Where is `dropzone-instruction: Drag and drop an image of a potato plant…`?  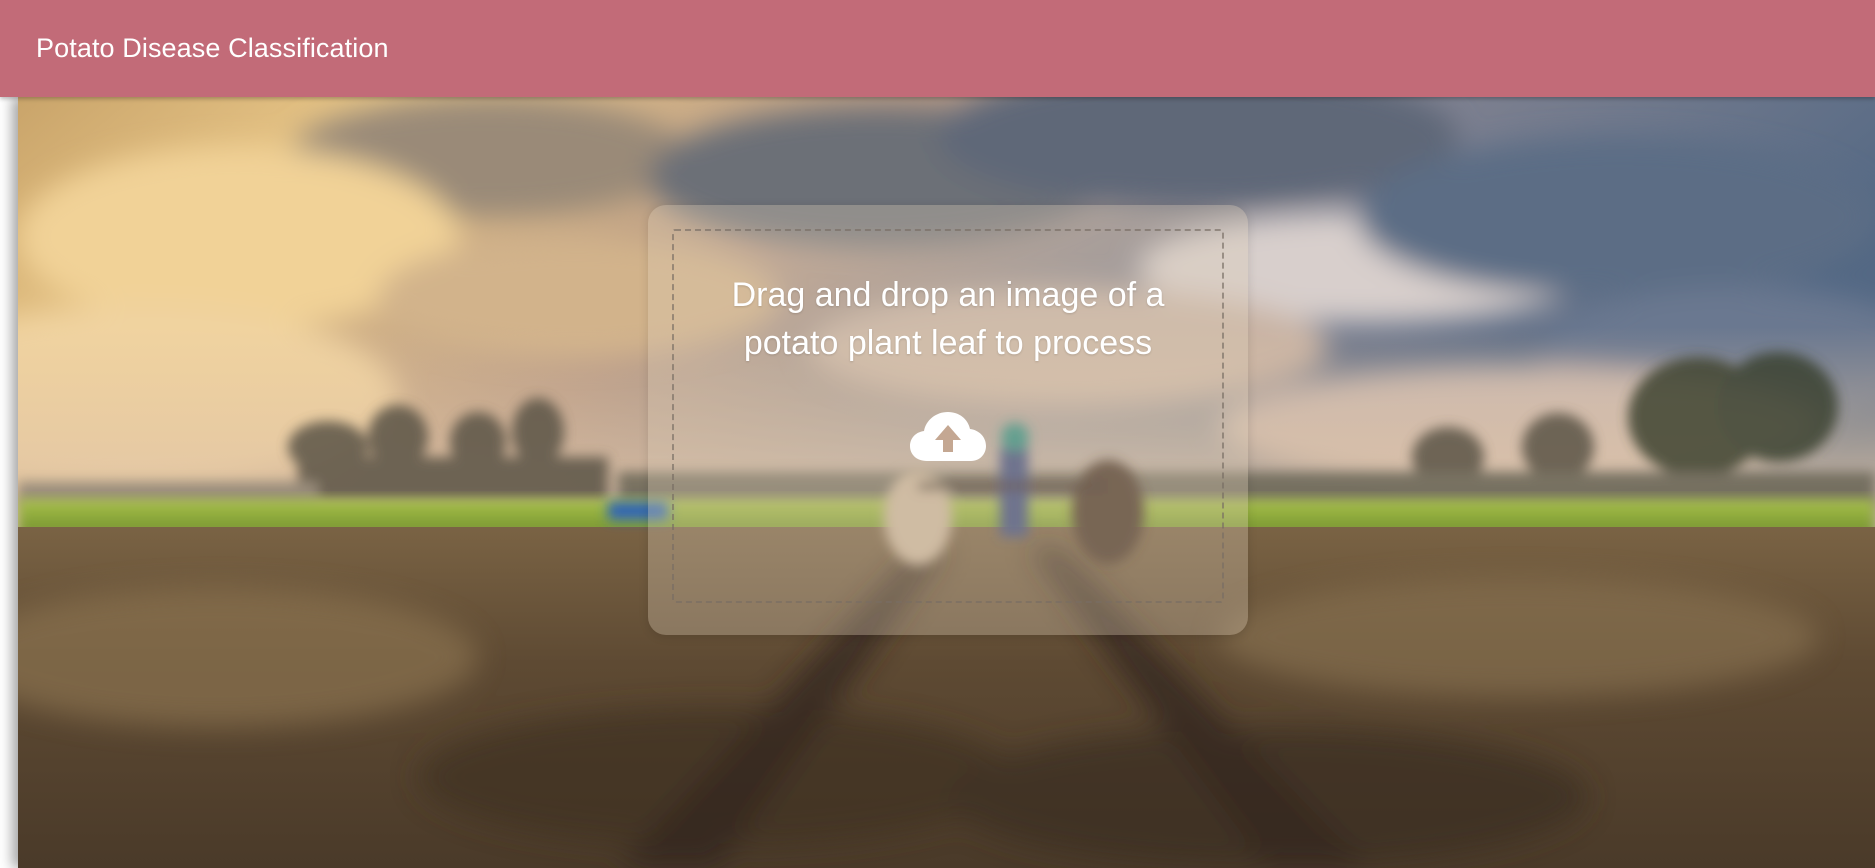 dropzone-instruction: Drag and drop an image of a potato plant… is located at coordinates (948, 319).